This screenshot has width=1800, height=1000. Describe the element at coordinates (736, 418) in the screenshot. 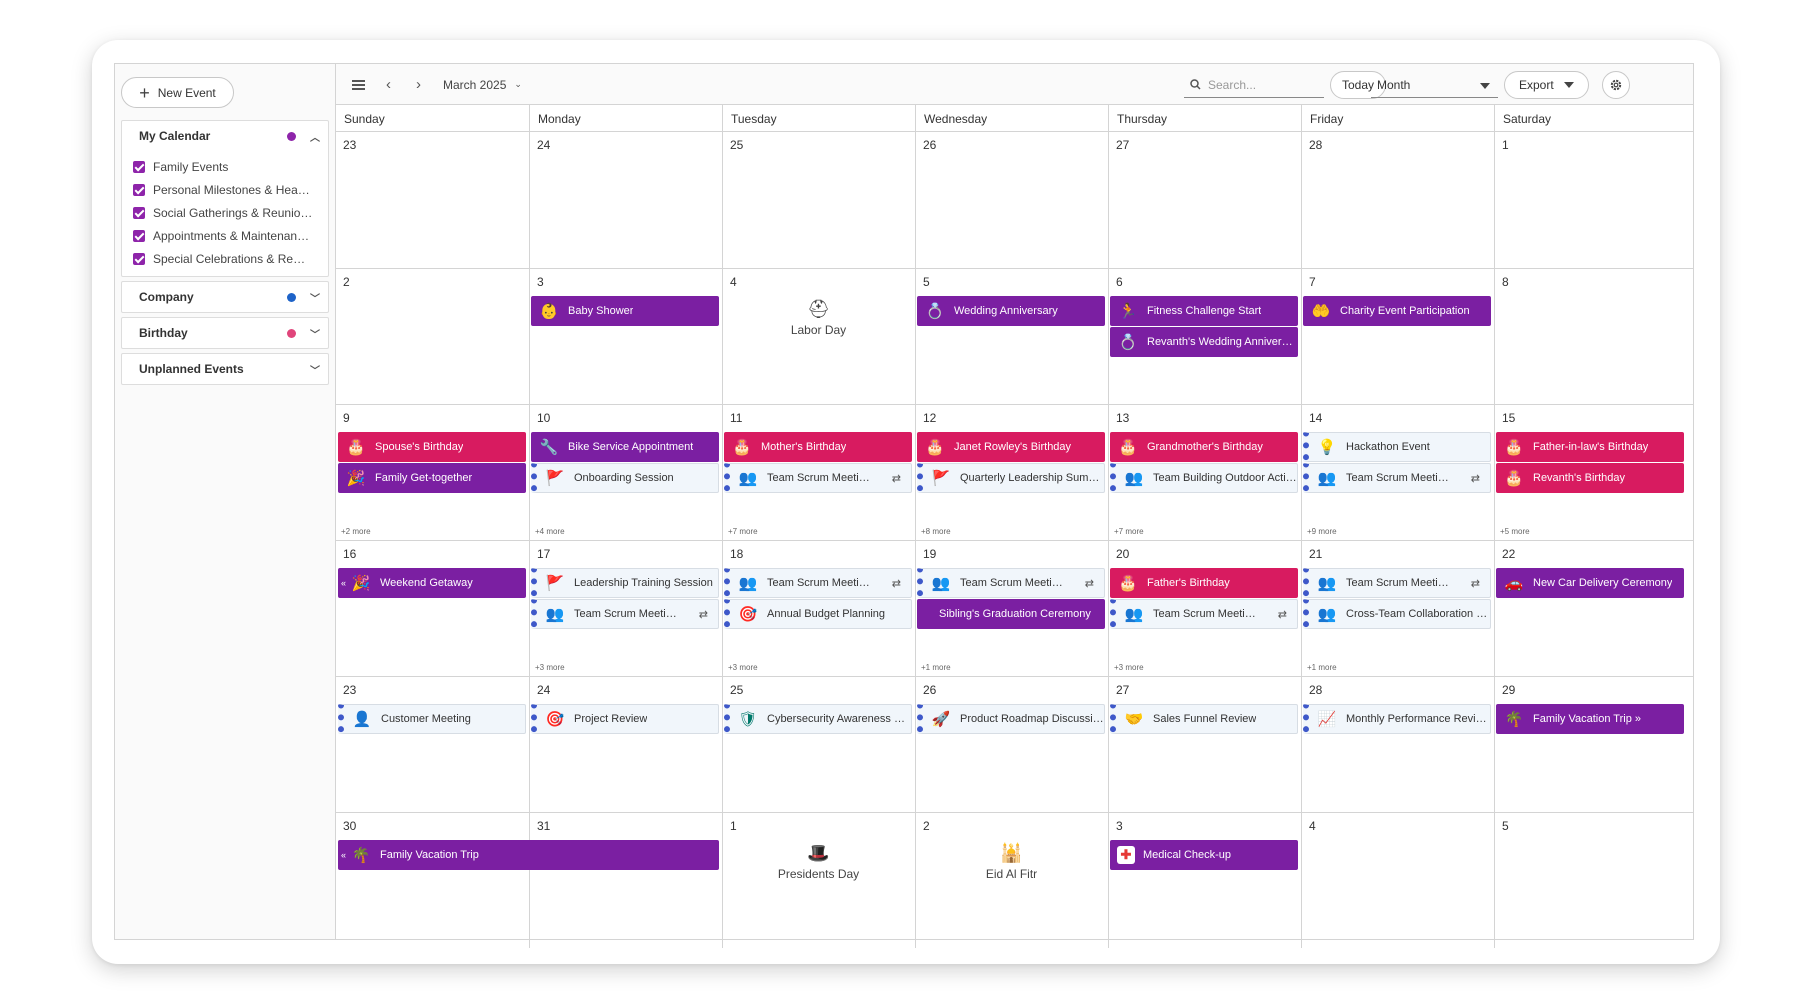

I see `day-number: 11` at that location.